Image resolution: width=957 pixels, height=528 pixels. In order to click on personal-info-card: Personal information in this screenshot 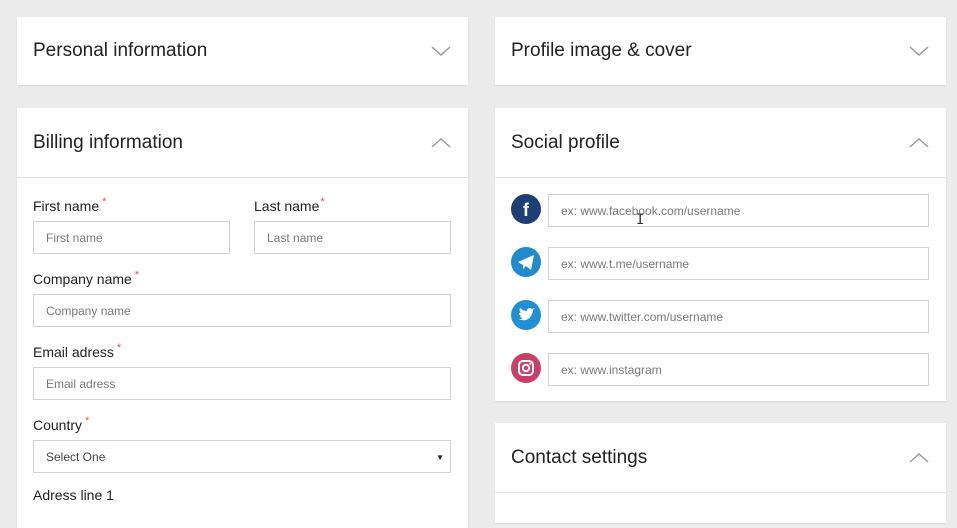, I will do `click(242, 51)`.